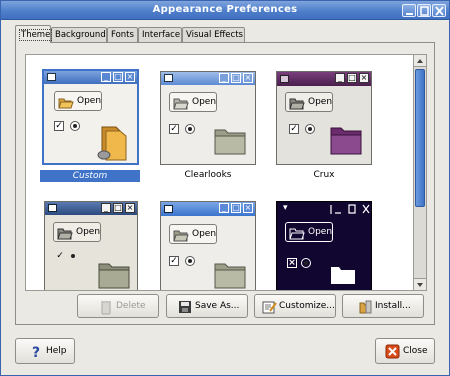 The image size is (450, 376). What do you see at coordinates (324, 209) in the screenshot?
I see `preview-titlebar: ▾` at bounding box center [324, 209].